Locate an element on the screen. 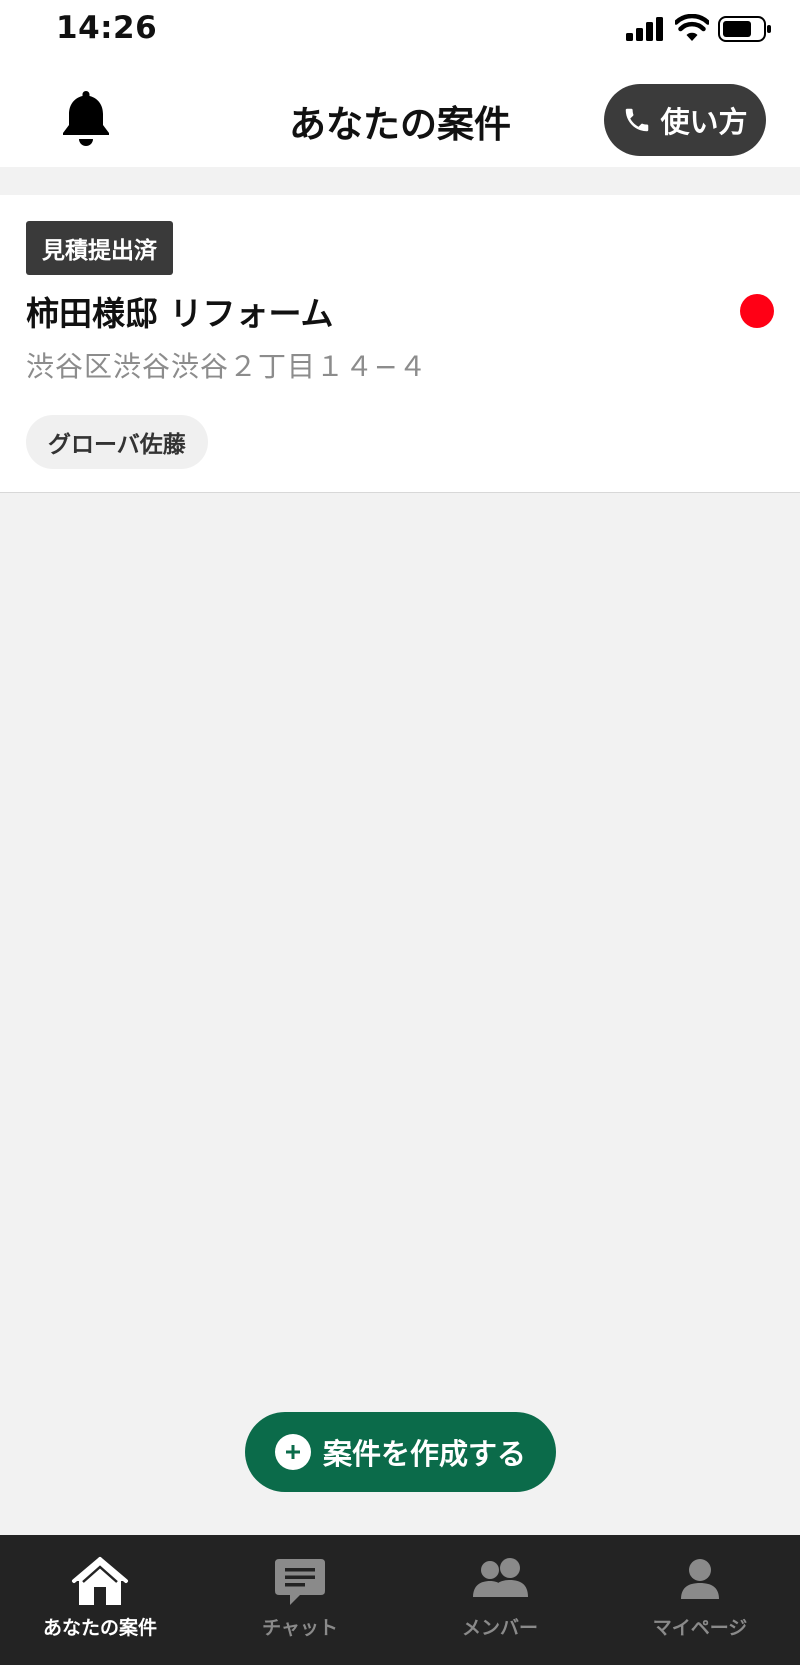  person-icon is located at coordinates (700, 1579).